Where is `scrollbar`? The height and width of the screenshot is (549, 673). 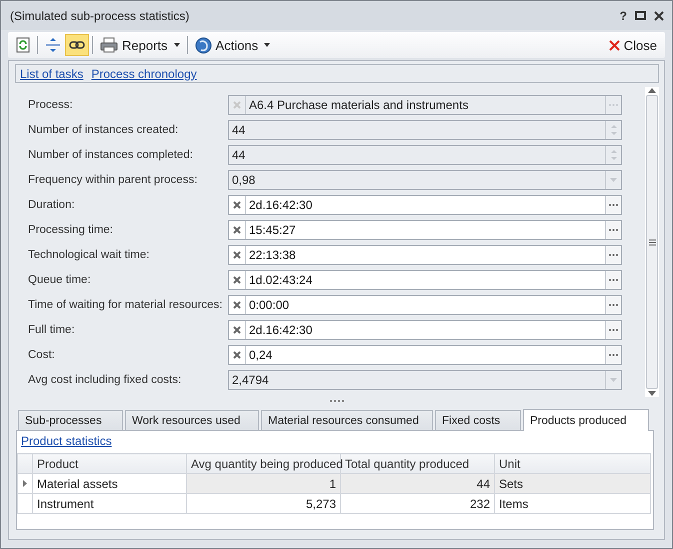
scrollbar is located at coordinates (652, 242).